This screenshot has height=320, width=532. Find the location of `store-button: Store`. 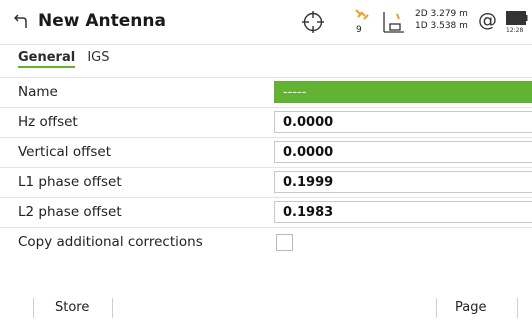

store-button: Store is located at coordinates (72, 307).